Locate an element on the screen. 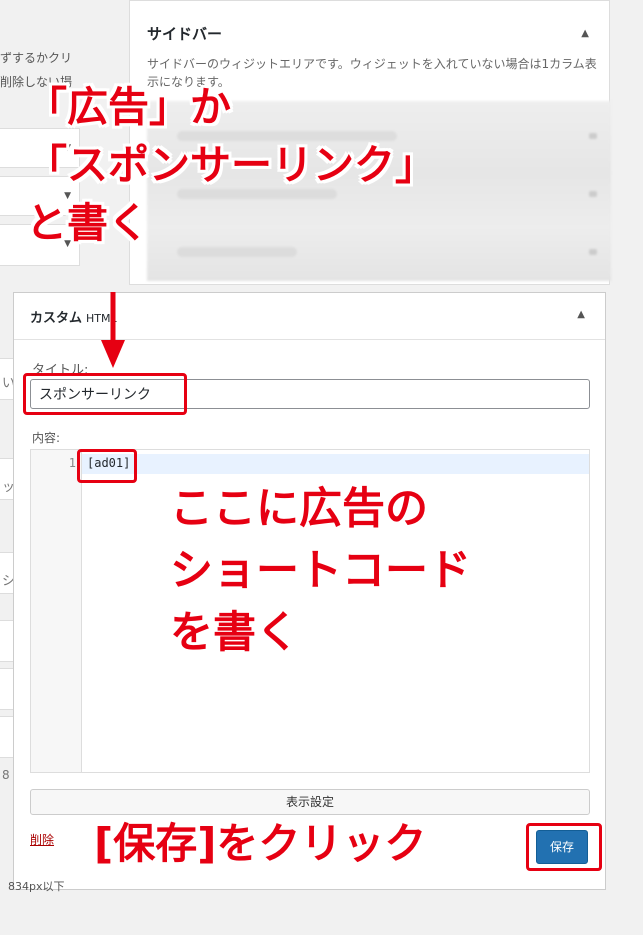  content-hint-annotation: ここに広告の ショートコード を書く is located at coordinates (320, 571).